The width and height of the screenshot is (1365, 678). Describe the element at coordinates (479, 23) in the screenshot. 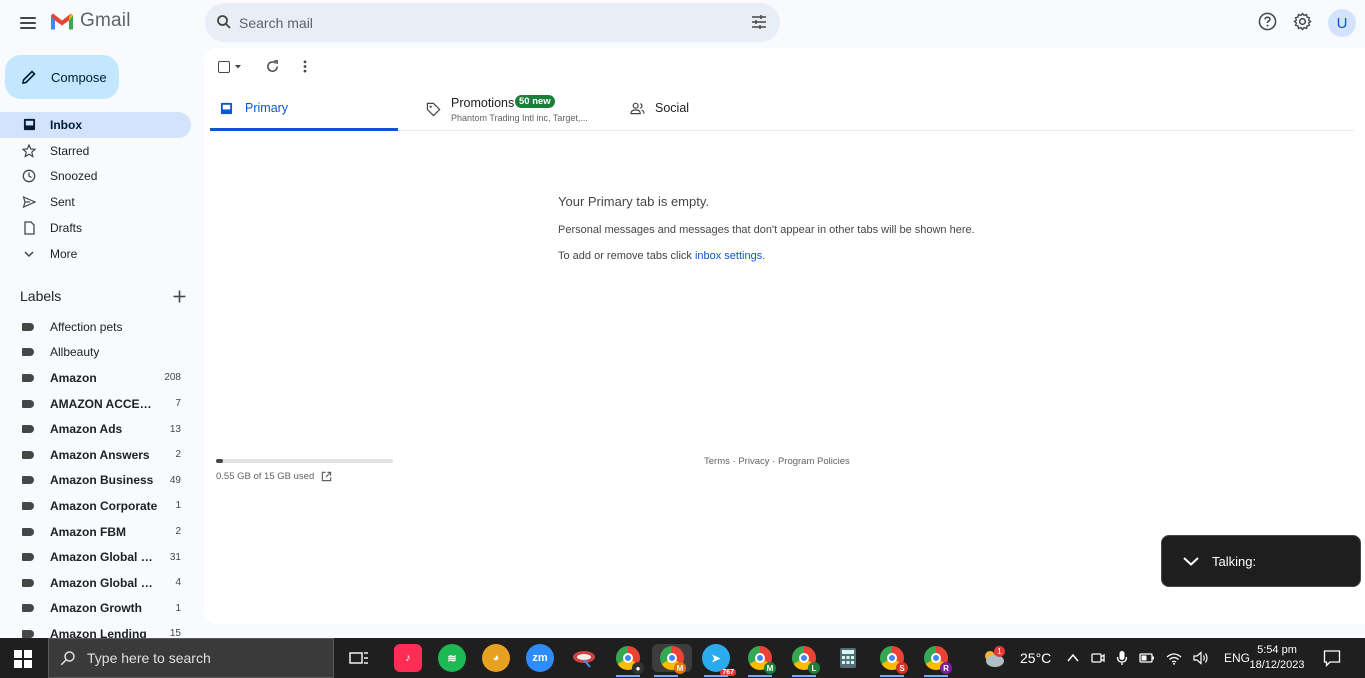

I see `search-input` at that location.